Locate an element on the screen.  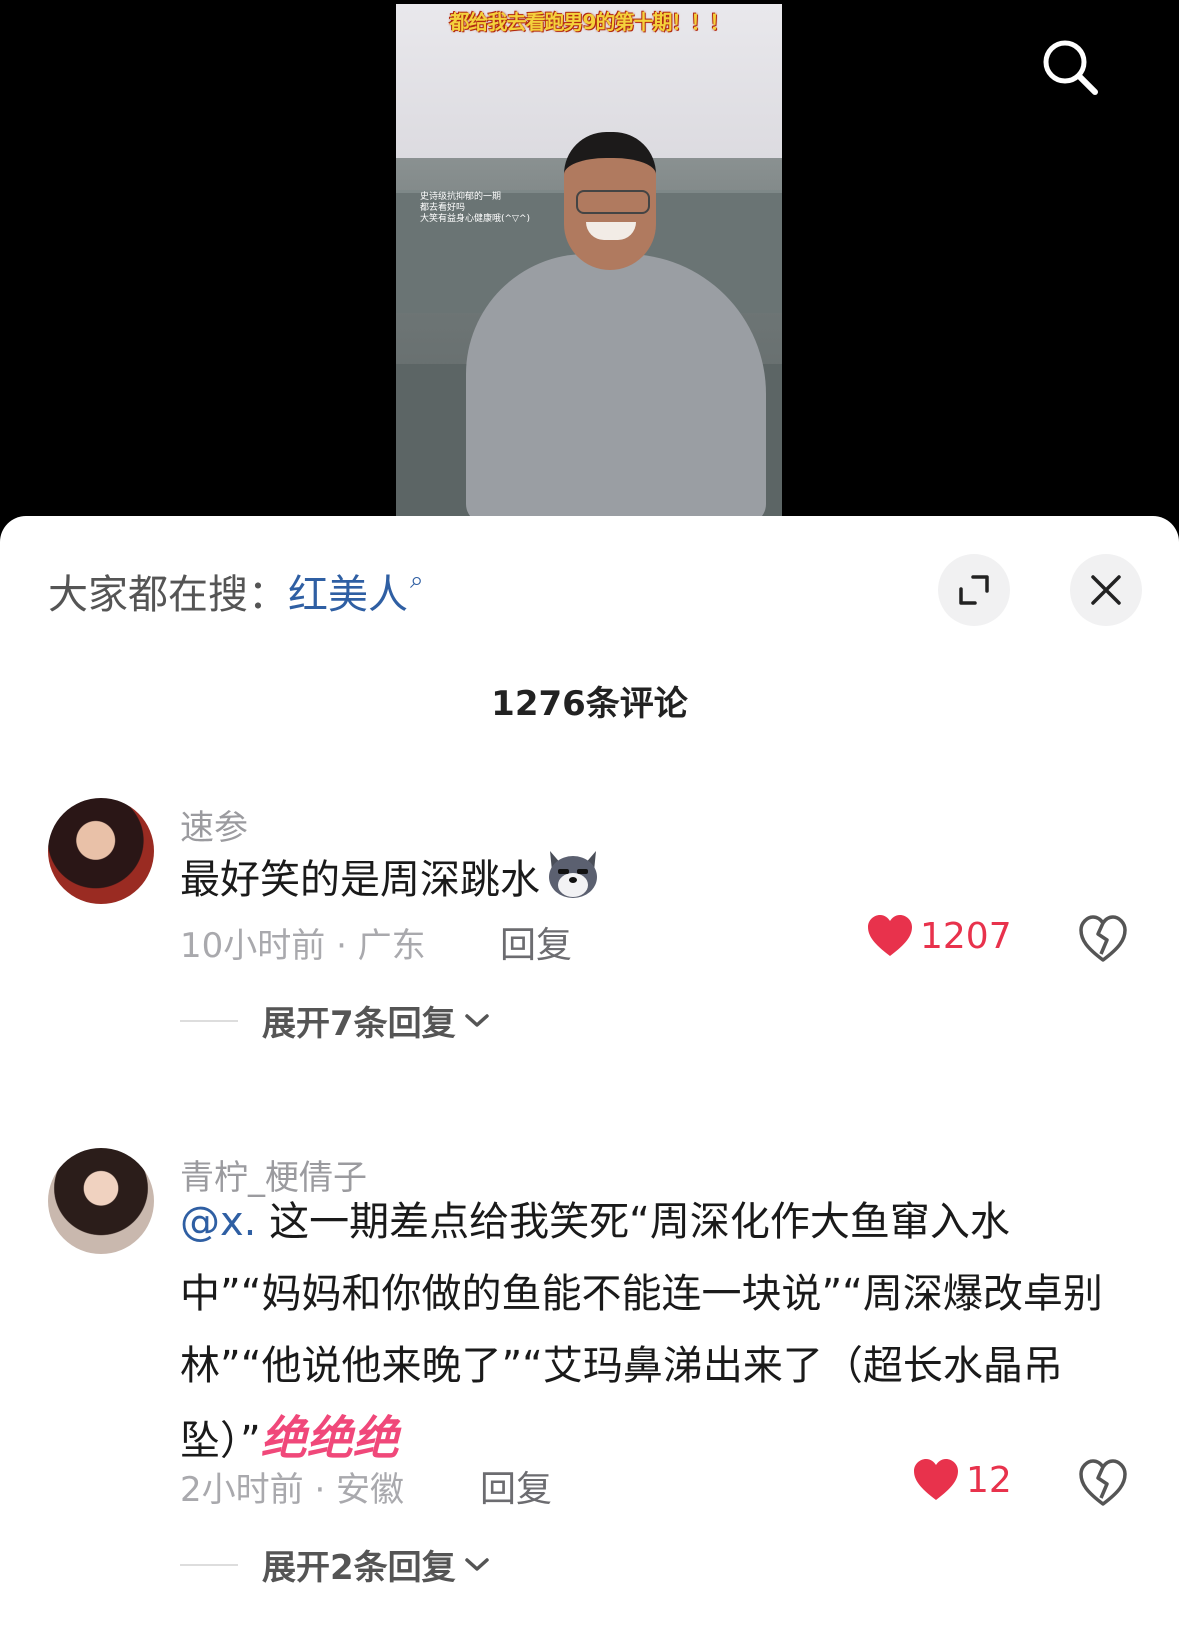
comment-username: 速参 is located at coordinates (214, 824).